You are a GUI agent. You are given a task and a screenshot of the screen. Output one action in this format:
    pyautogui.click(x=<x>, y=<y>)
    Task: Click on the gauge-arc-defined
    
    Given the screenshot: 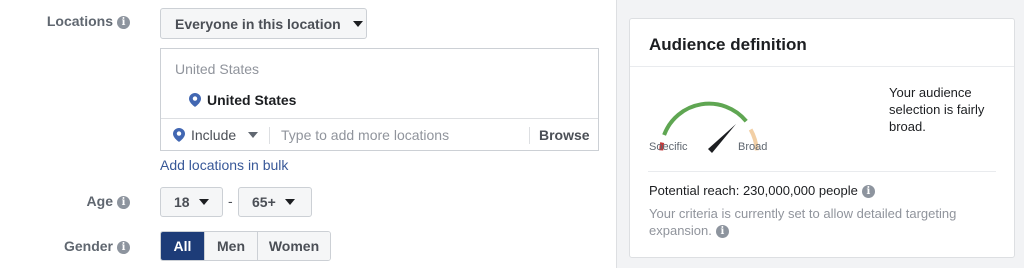 What is the action you would take?
    pyautogui.click(x=705, y=118)
    